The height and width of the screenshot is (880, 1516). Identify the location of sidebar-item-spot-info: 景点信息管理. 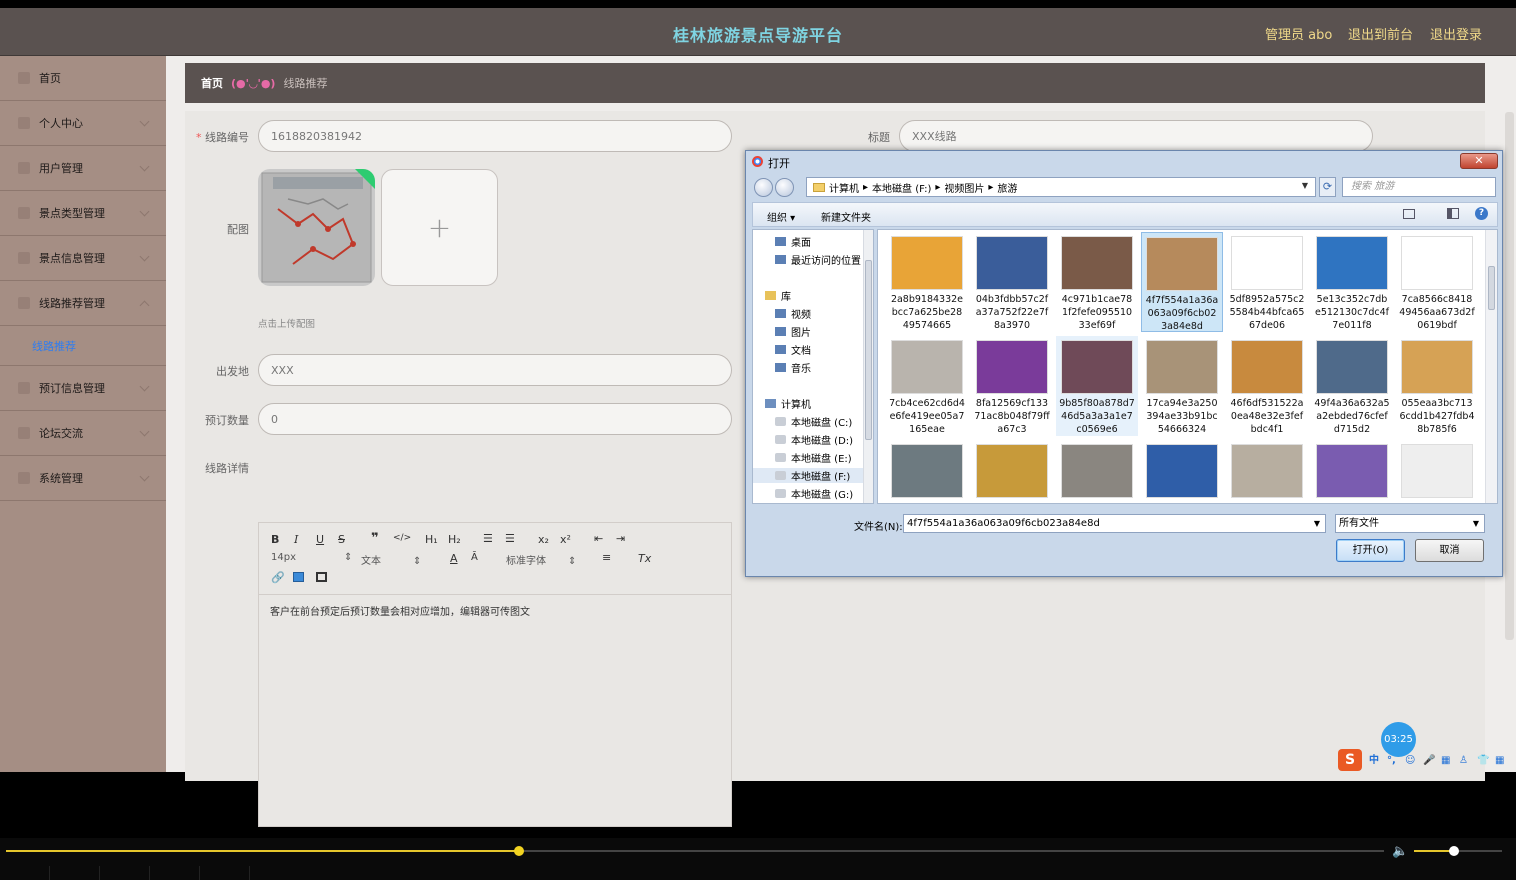
(83, 258).